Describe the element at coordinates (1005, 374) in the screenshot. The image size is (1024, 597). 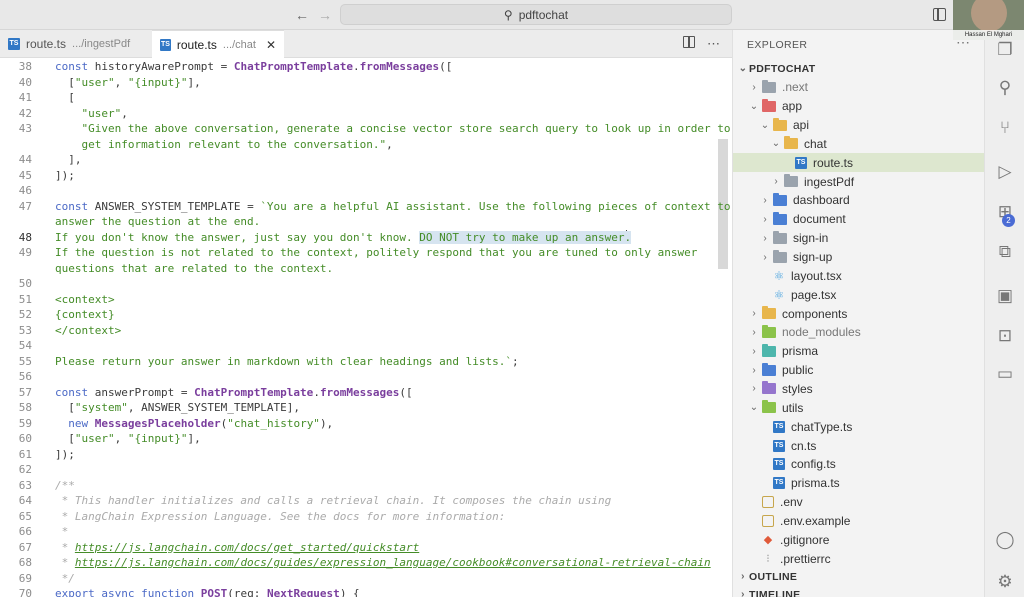
I see `chat-icon: ▭` at that location.